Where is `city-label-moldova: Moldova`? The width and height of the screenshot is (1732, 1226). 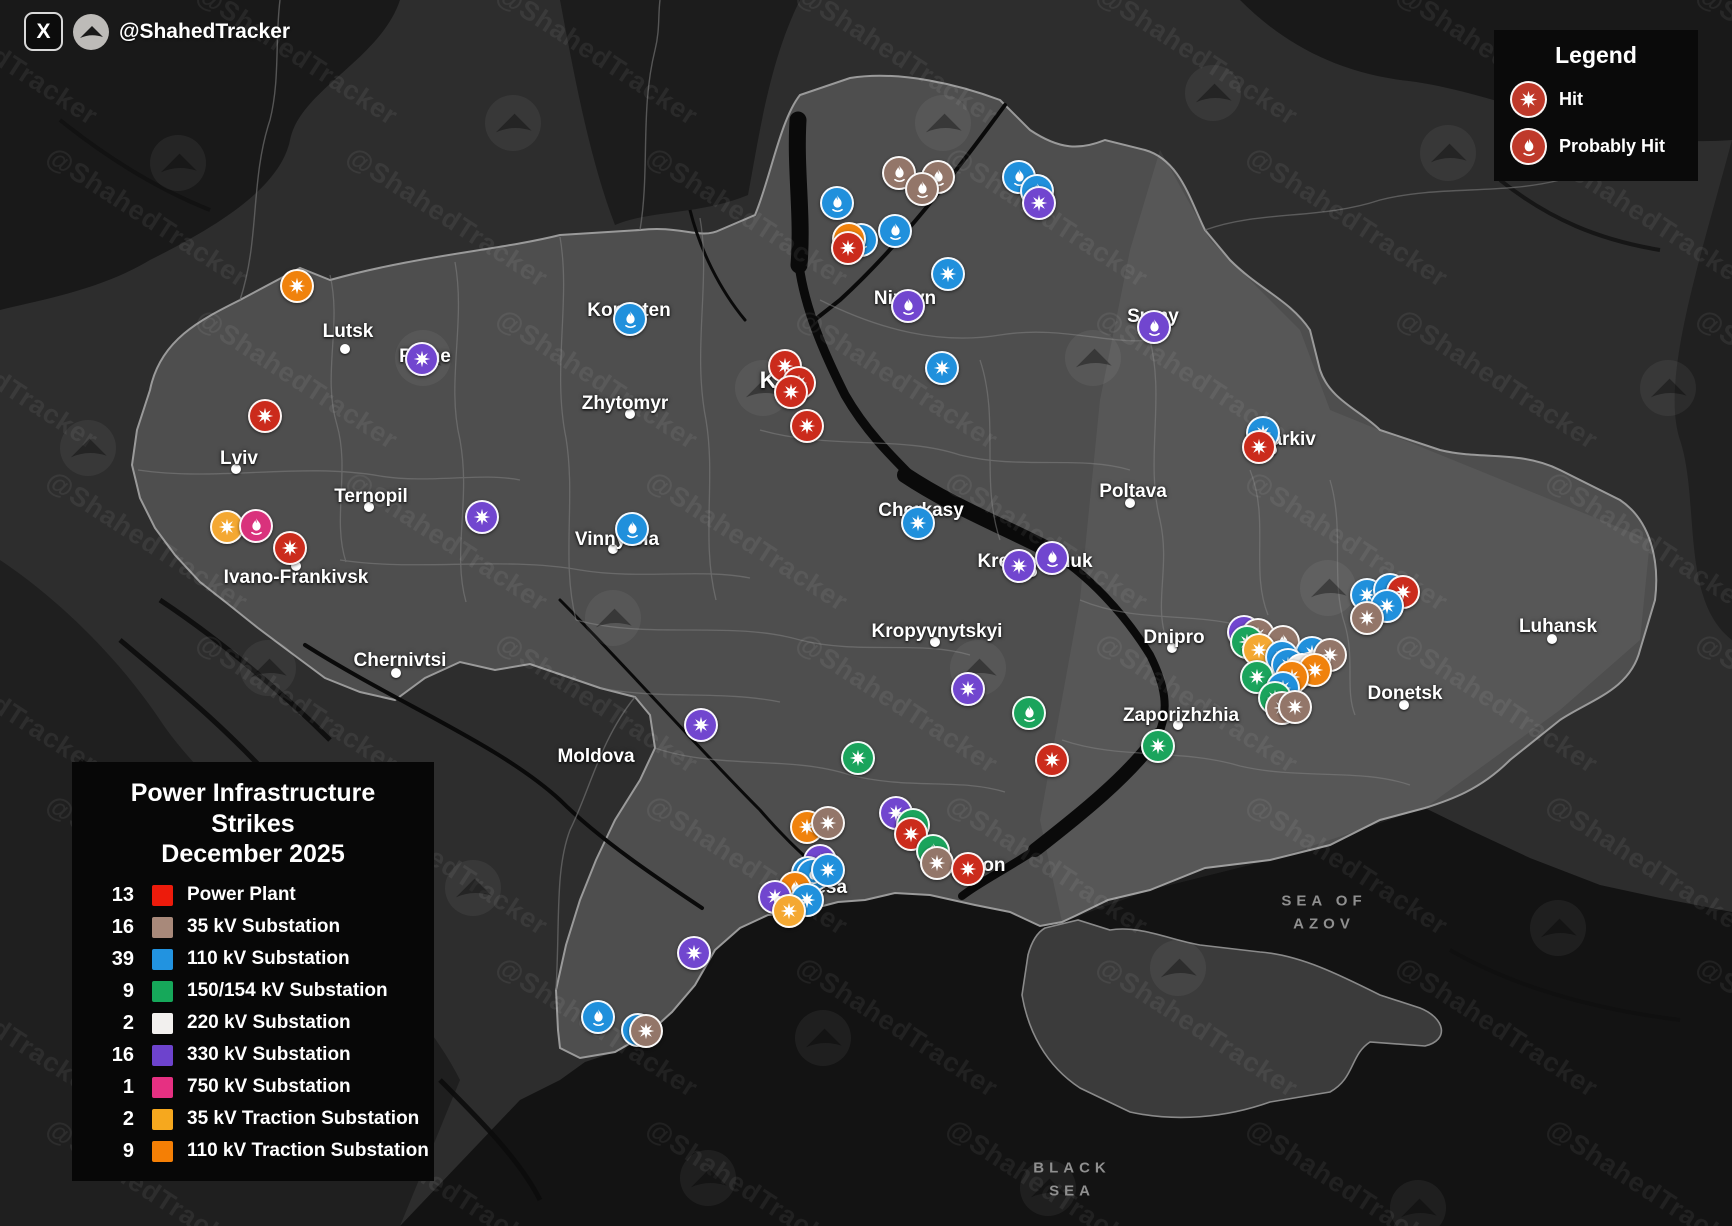
city-label-moldova: Moldova is located at coordinates (596, 756).